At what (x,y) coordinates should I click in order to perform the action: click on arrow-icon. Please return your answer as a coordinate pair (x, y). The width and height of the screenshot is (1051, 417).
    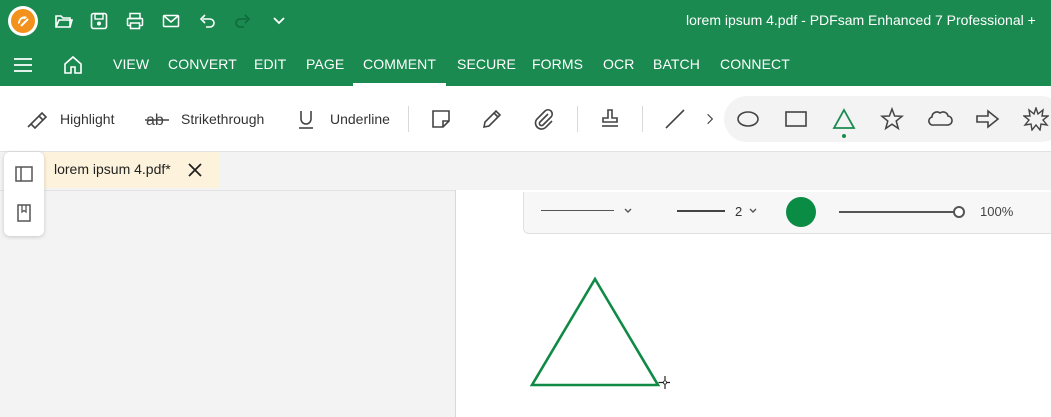
    Looking at the image, I should click on (988, 119).